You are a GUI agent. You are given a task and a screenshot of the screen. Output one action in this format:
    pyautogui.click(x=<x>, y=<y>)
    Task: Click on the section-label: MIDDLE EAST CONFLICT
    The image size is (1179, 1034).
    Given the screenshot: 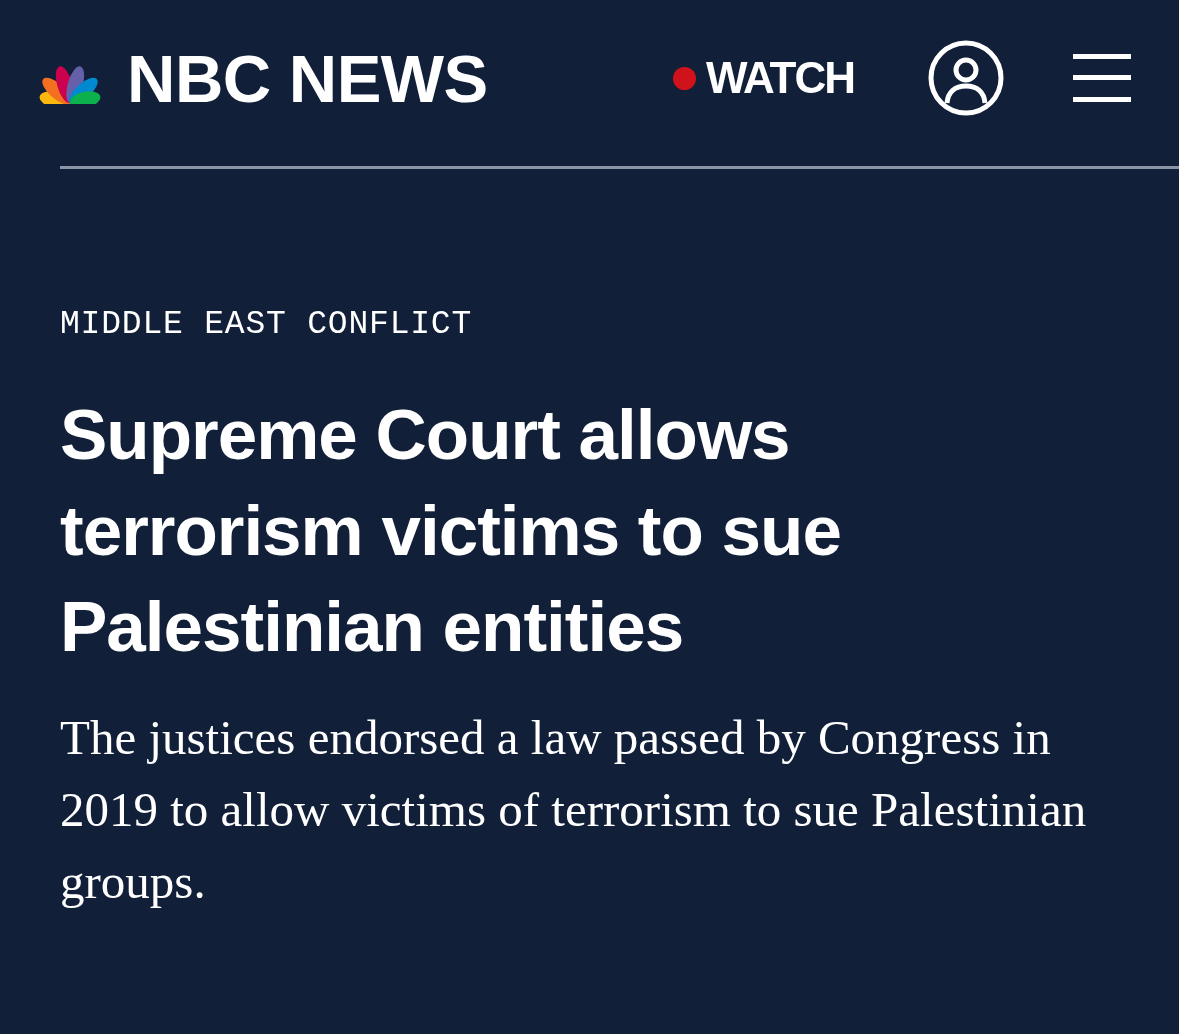 What is the action you would take?
    pyautogui.click(x=266, y=325)
    